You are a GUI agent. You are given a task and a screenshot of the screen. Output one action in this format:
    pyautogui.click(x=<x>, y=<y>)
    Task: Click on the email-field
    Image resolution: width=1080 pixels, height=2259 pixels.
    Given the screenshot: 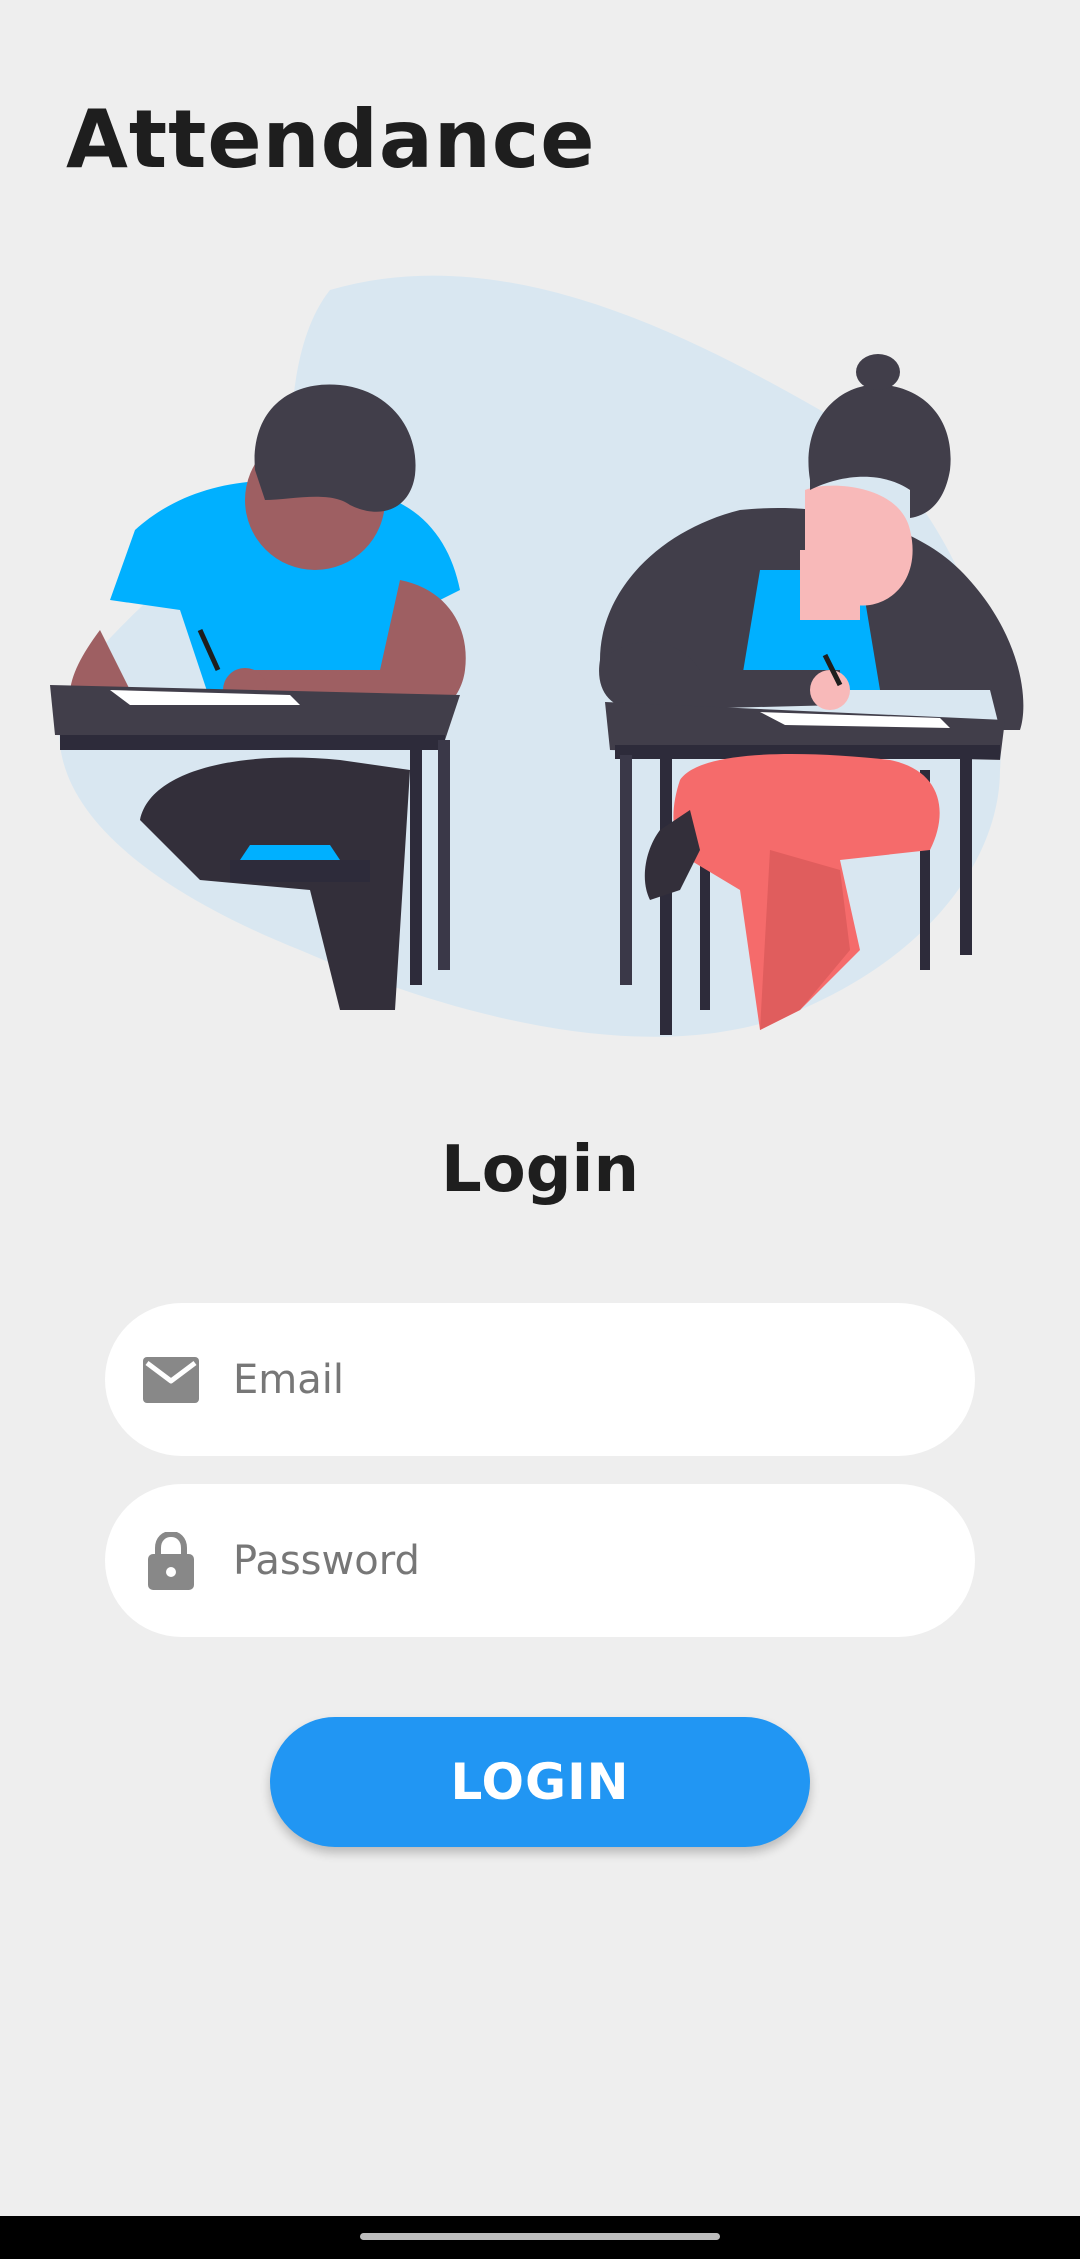 What is the action you would take?
    pyautogui.click(x=540, y=1379)
    